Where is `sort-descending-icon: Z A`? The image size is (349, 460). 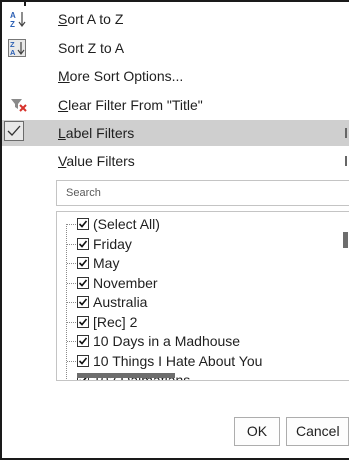
sort-descending-icon: Z A is located at coordinates (17, 48).